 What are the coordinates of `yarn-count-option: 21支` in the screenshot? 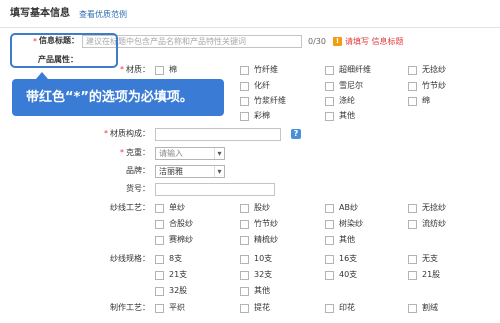 It's located at (171, 275).